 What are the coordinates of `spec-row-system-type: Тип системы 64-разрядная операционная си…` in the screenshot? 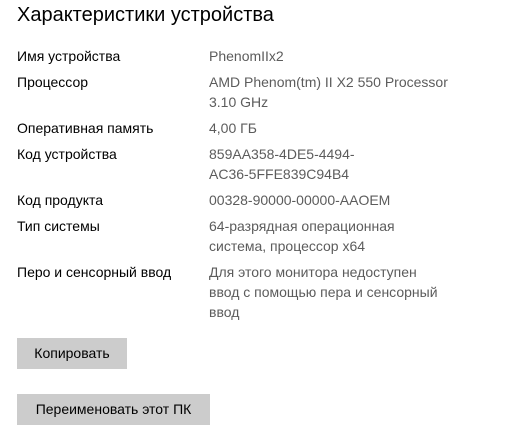 It's located at (257, 236).